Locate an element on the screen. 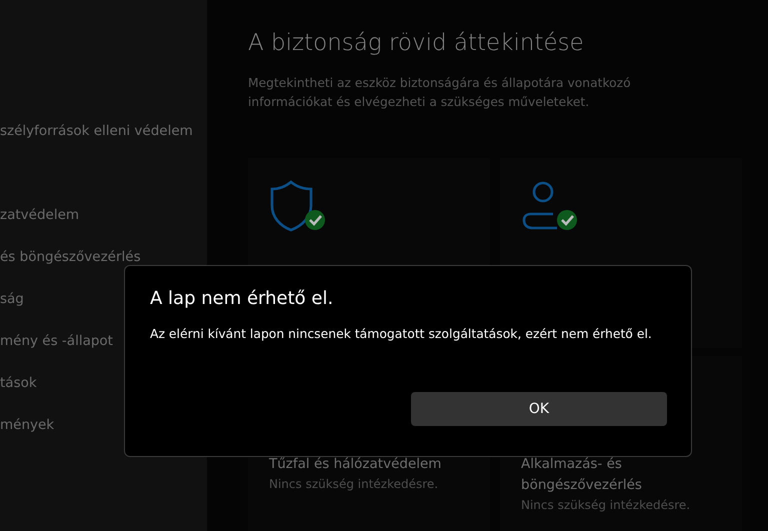 The width and height of the screenshot is (768, 531). tile-title: Alkalmazás- és böngészővezérlés is located at coordinates (582, 474).